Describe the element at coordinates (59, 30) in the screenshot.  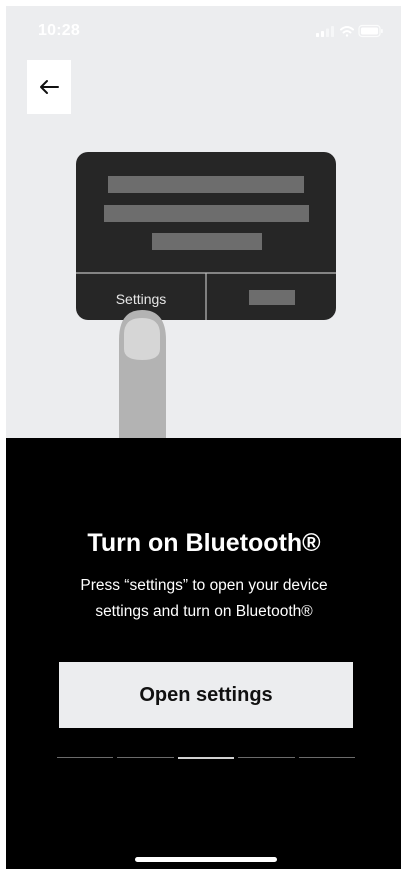
I see `status-time: 10:28` at that location.